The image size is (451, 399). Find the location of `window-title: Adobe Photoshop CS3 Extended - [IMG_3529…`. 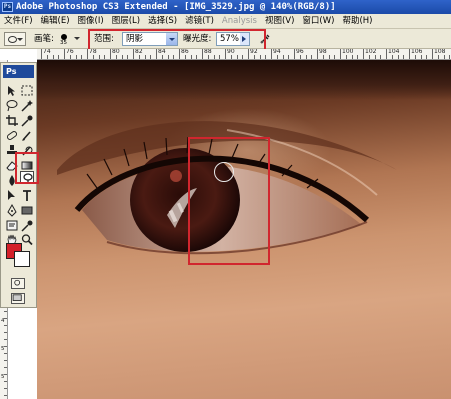

window-title: Adobe Photoshop CS3 Extended - [IMG_3529… is located at coordinates (176, 7).